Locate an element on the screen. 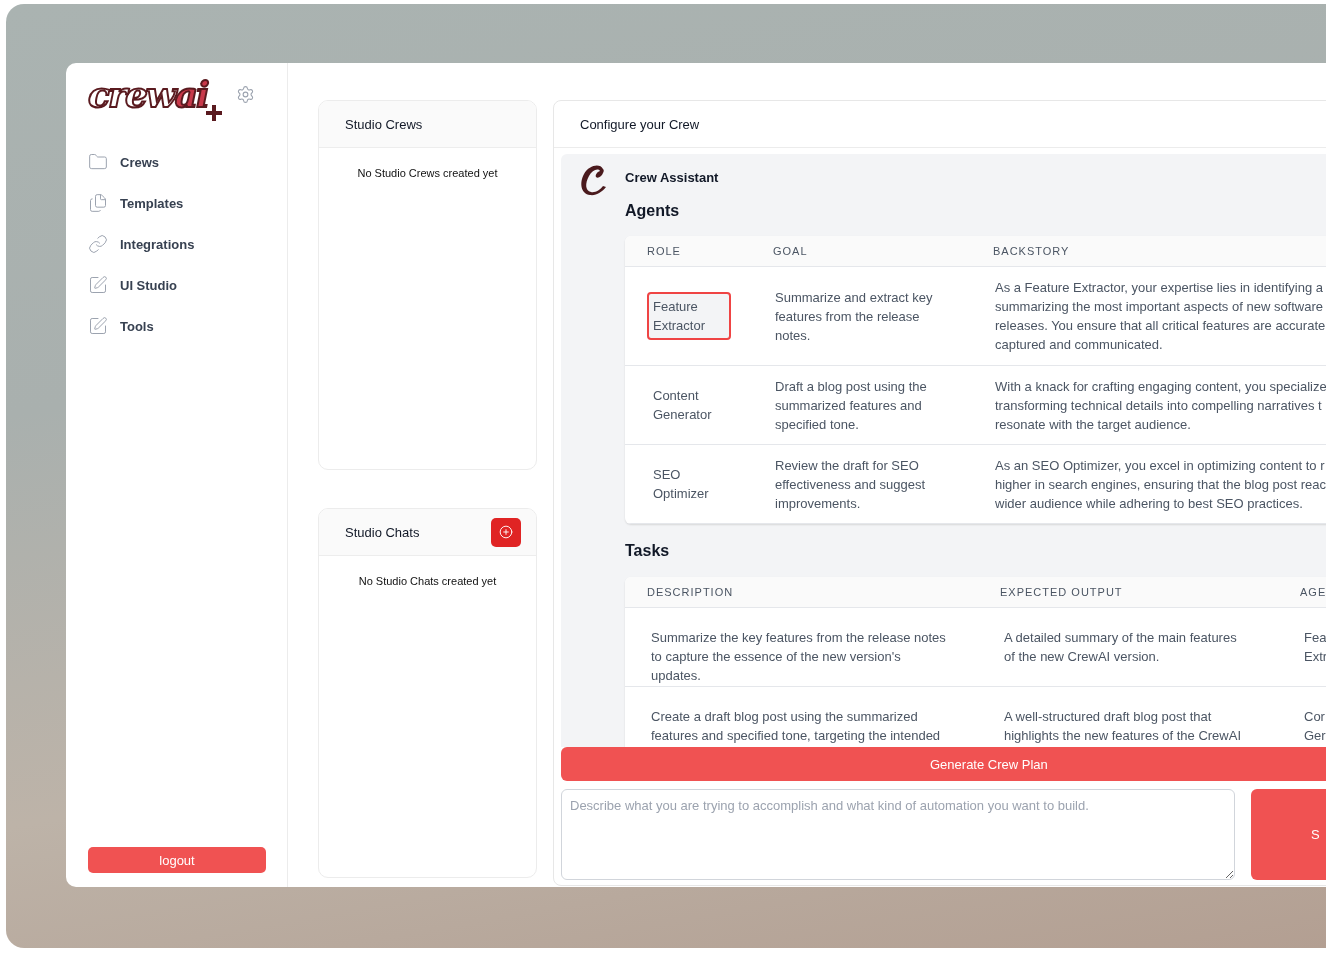 The width and height of the screenshot is (1326, 957). table-cell-text: Review the draft for SEO effectiveness and suggest improvements. is located at coordinates (850, 484).